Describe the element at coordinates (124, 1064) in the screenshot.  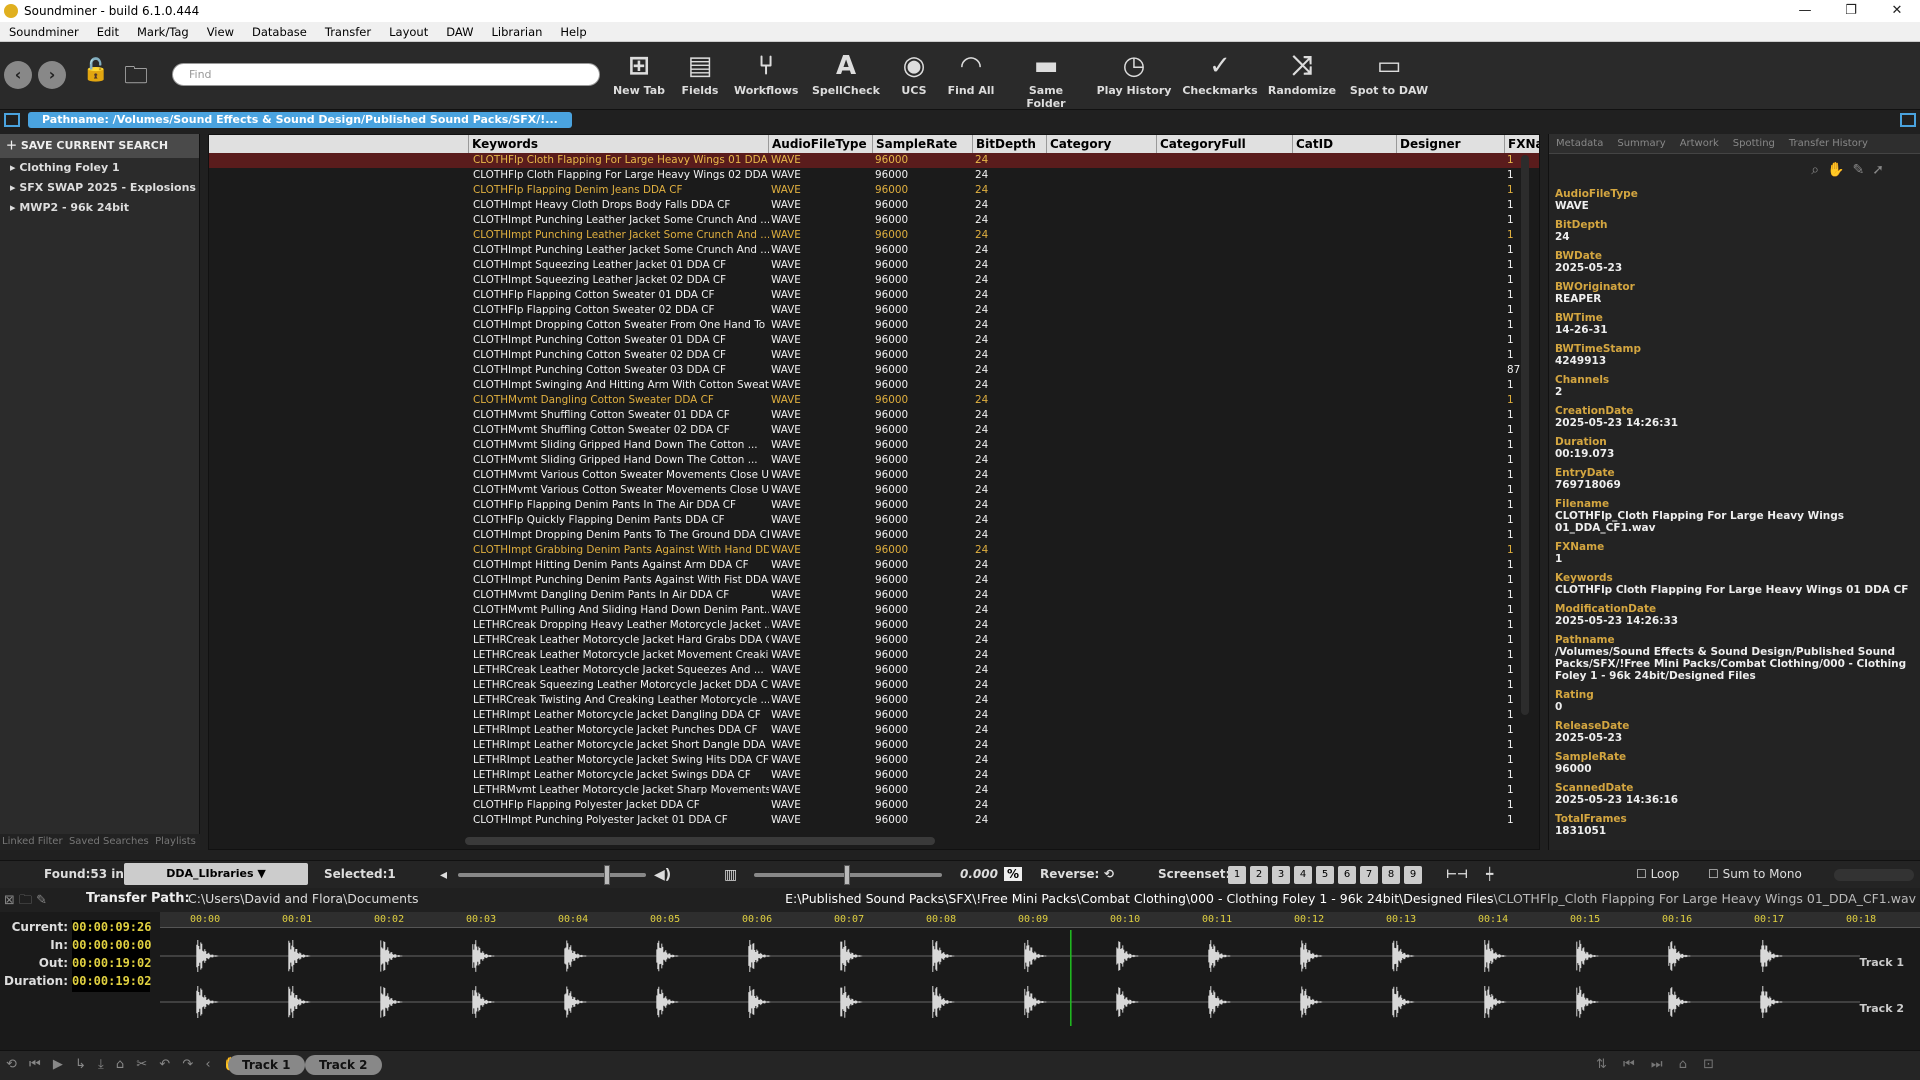
I see `transport-buttons-icon: ⟲ ⏮ ▶ ↳ ⤓ ⌂ ✂ ↶ ↷ ‹ ✋` at that location.